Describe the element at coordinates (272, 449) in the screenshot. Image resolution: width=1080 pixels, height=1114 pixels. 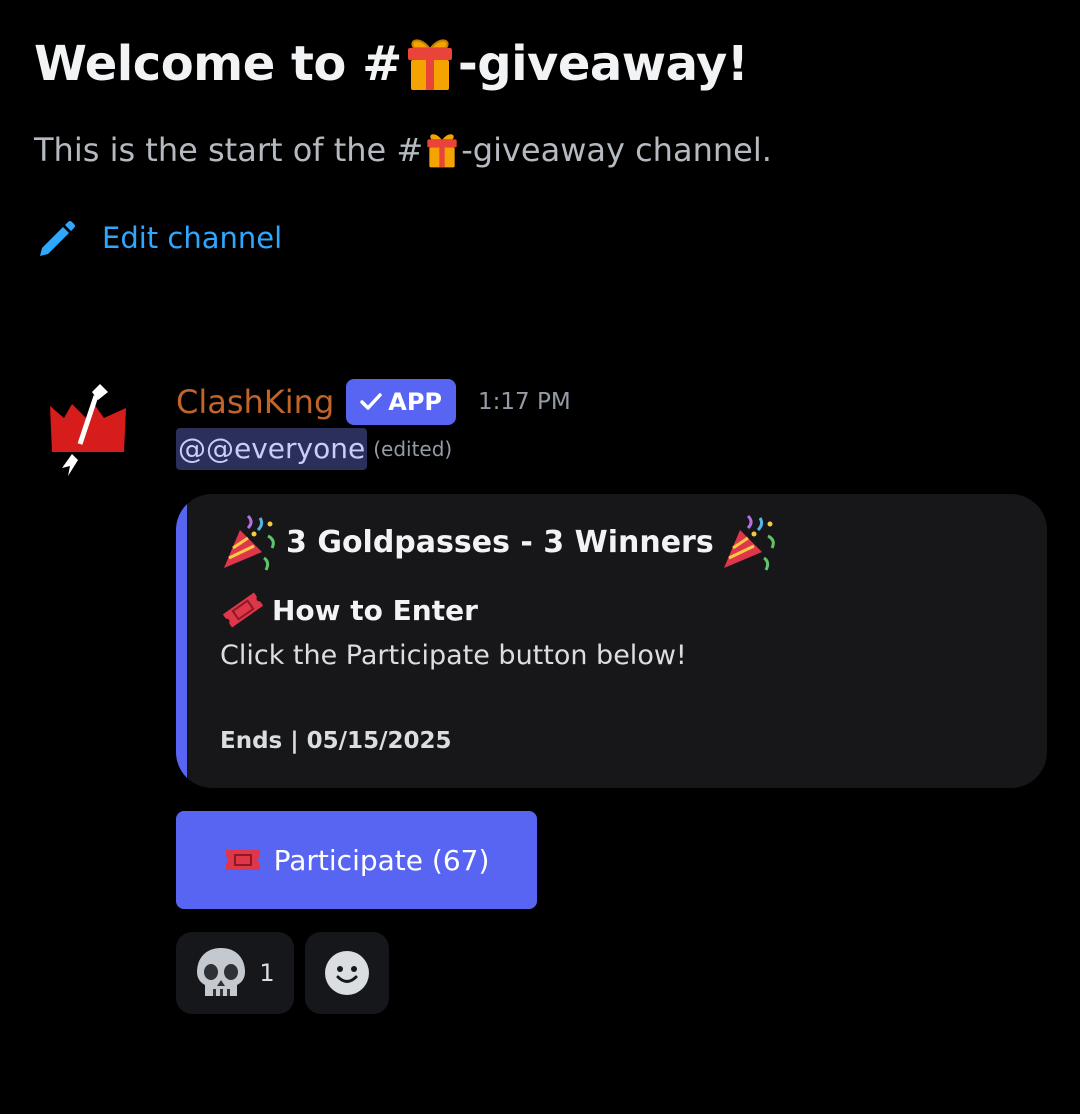
I see `everyone-mention: @@everyone` at that location.